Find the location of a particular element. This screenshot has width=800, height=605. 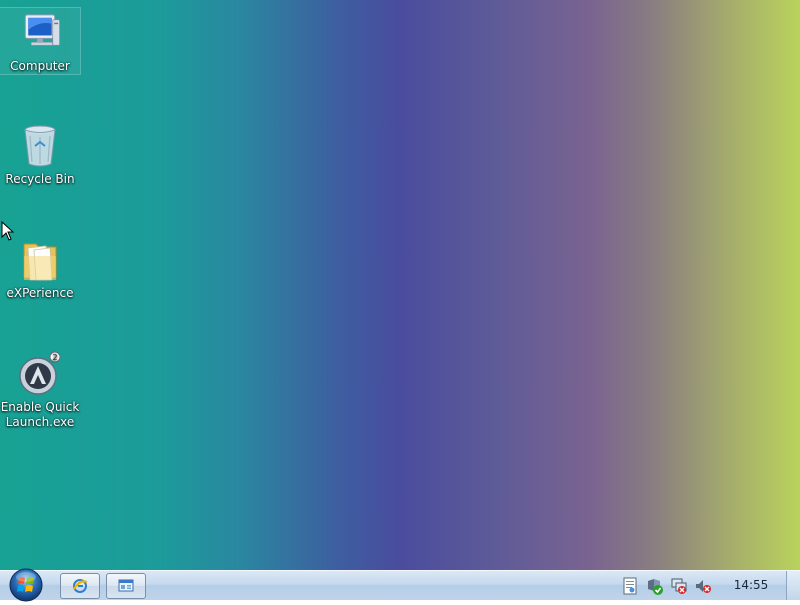

desktop-icon-computer: Computer is located at coordinates (40, 41).